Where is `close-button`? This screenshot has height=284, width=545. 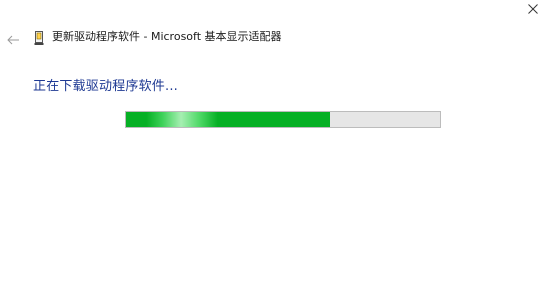 close-button is located at coordinates (532, 10).